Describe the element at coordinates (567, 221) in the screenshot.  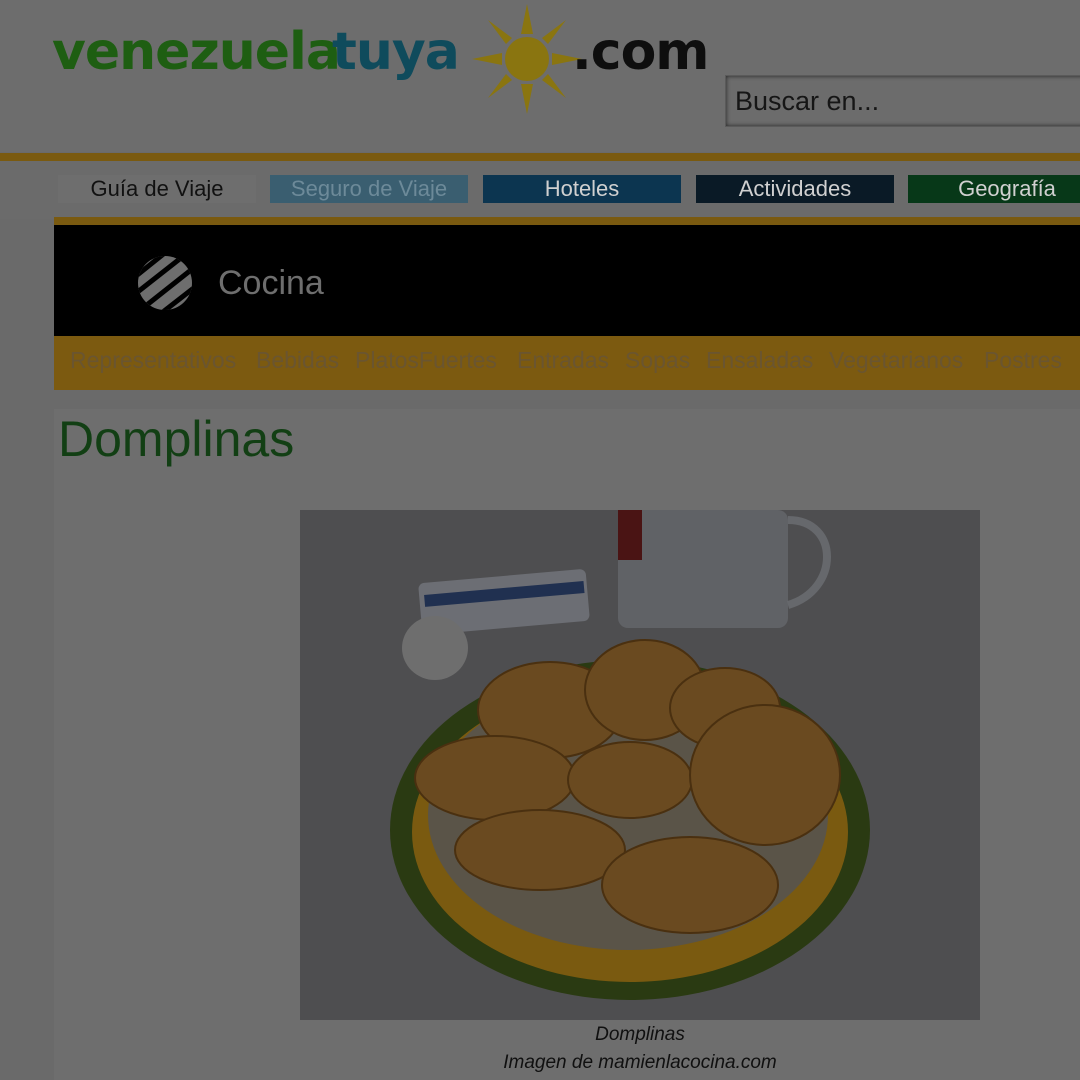
I see `section-divider` at that location.